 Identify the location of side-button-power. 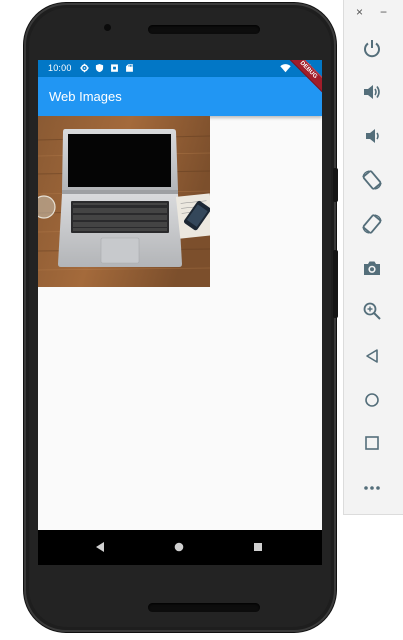
(335, 185).